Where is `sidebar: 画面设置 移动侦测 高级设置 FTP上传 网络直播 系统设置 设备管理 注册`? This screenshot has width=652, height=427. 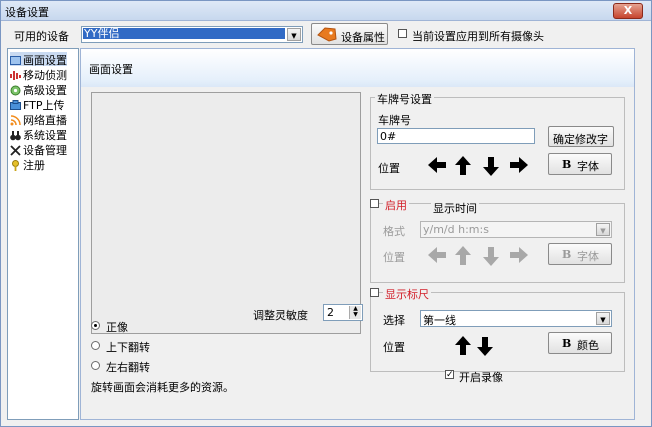
sidebar: 画面设置 移动侦测 高级设置 FTP上传 网络直播 系统设置 设备管理 注册 is located at coordinates (43, 234).